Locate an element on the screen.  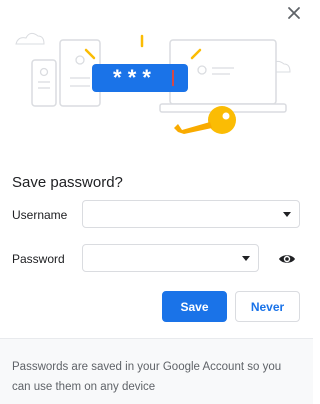
username-dropdown is located at coordinates (191, 214).